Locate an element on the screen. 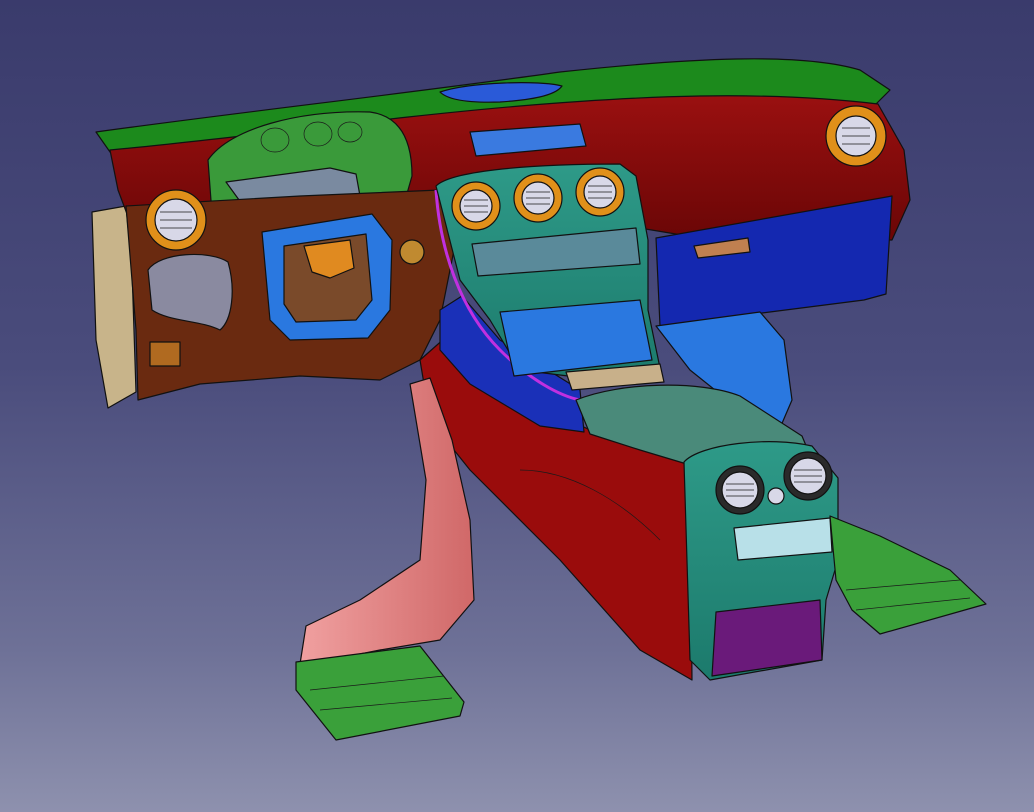 The width and height of the screenshot is (1034, 812). headlight-switch is located at coordinates (412, 252).